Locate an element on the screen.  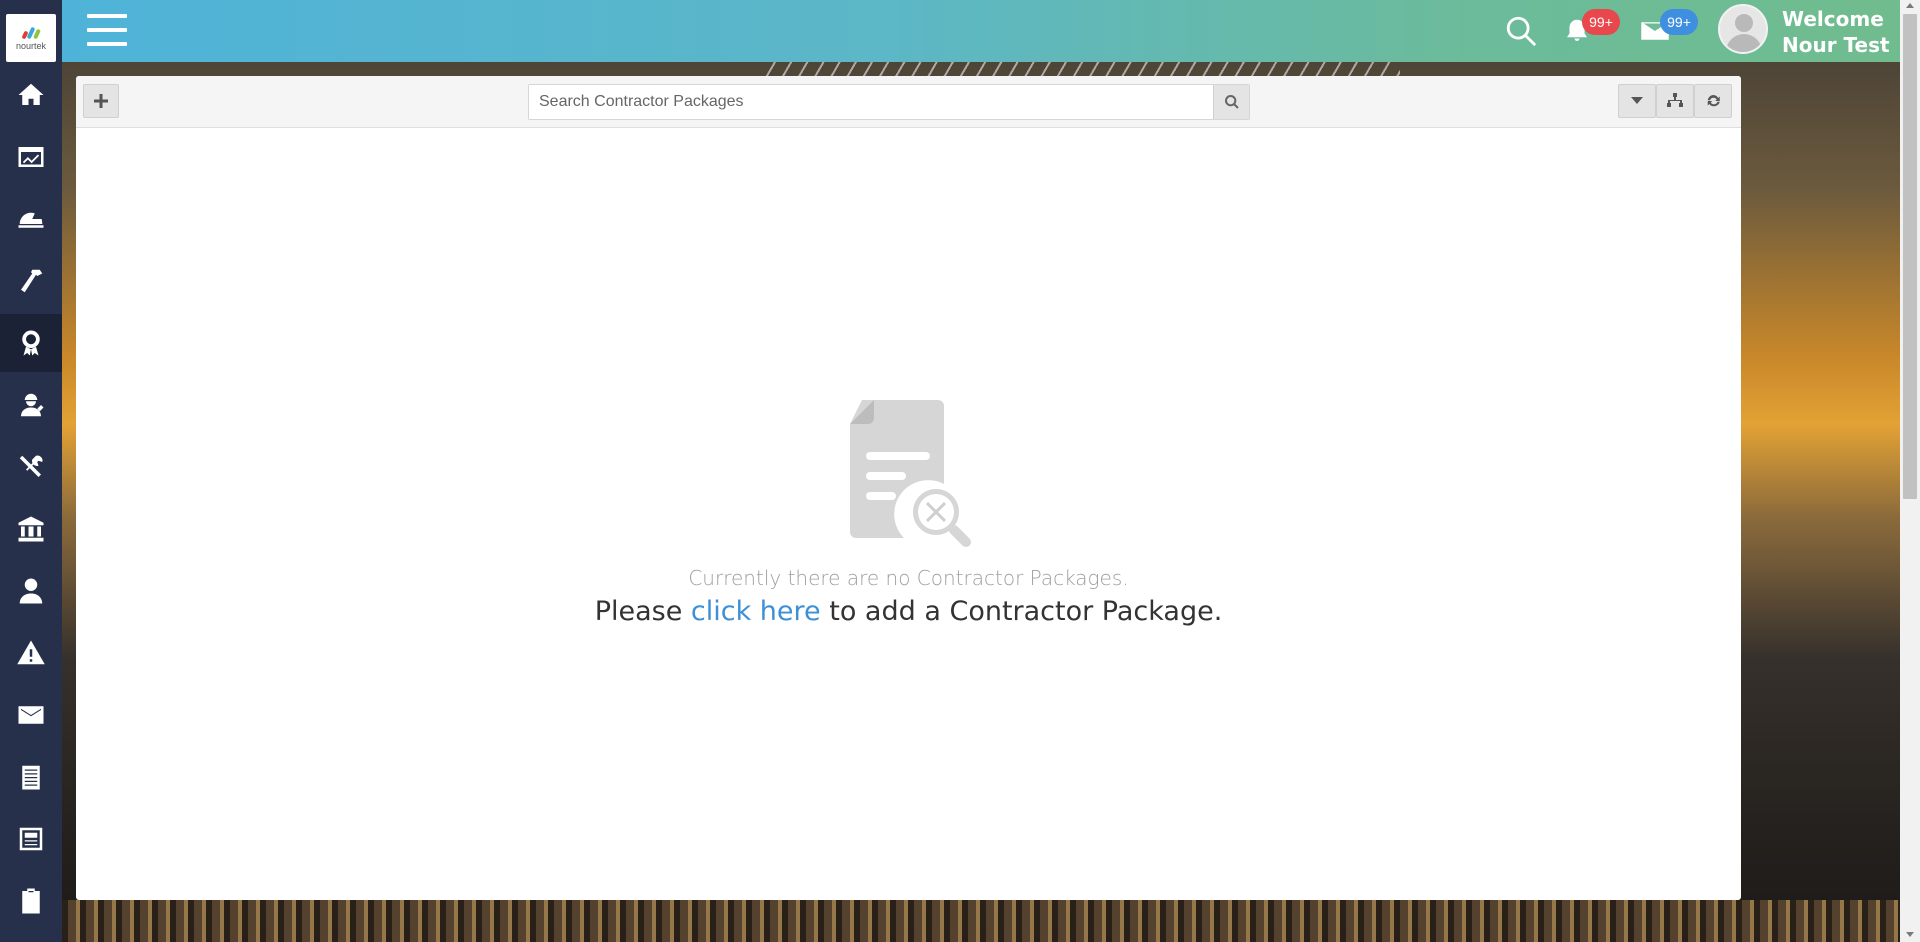
cta-prefix: Please is located at coordinates (642, 611).